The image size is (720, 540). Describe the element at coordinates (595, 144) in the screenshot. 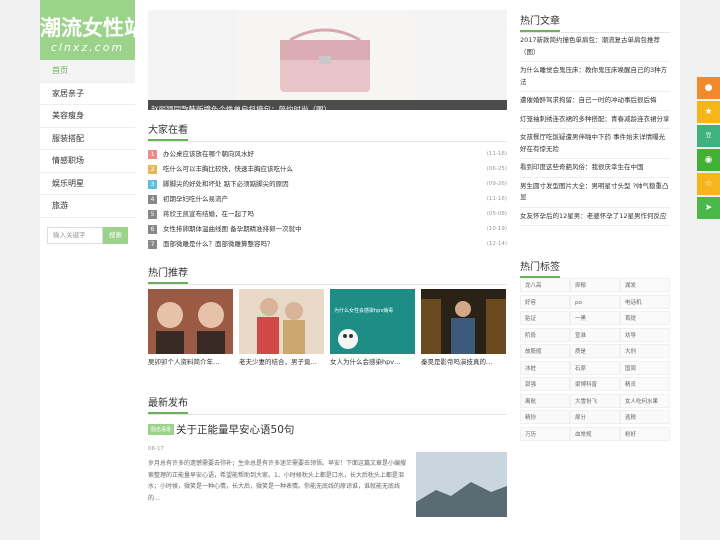

I see `hot-article-link: 女孩餐厅吃饭疑遭男伴啪中下药 事件始末详情曝光好在有惊无险` at that location.